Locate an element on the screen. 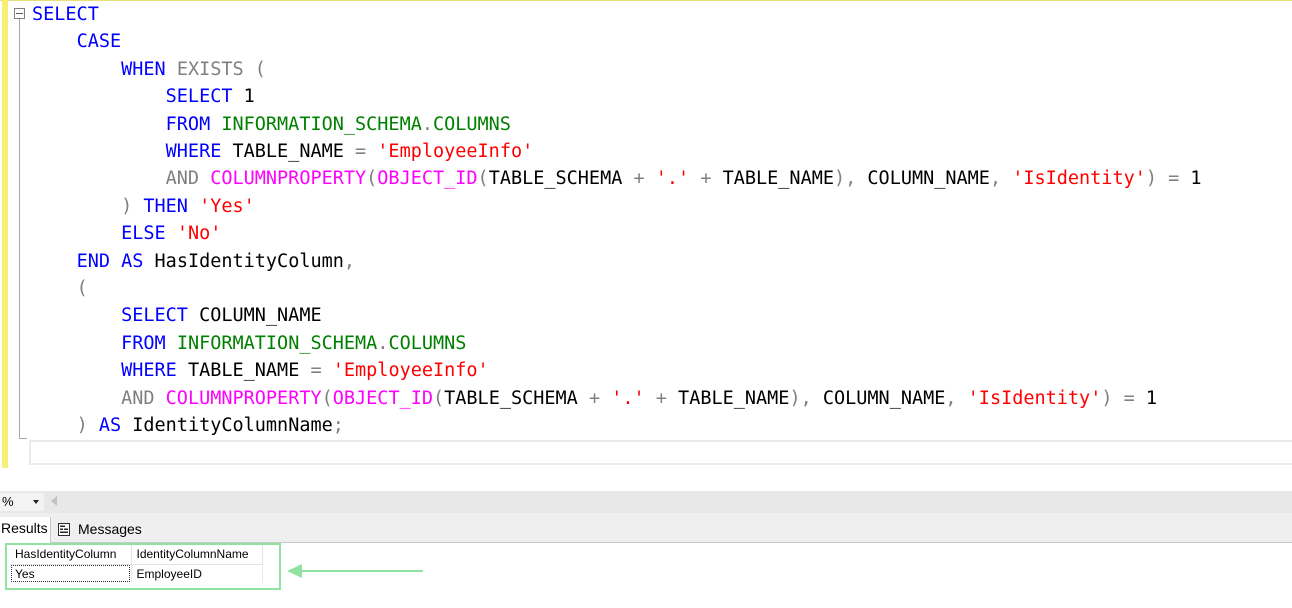 This screenshot has height=608, width=1292. code-token: = is located at coordinates (1174, 179).